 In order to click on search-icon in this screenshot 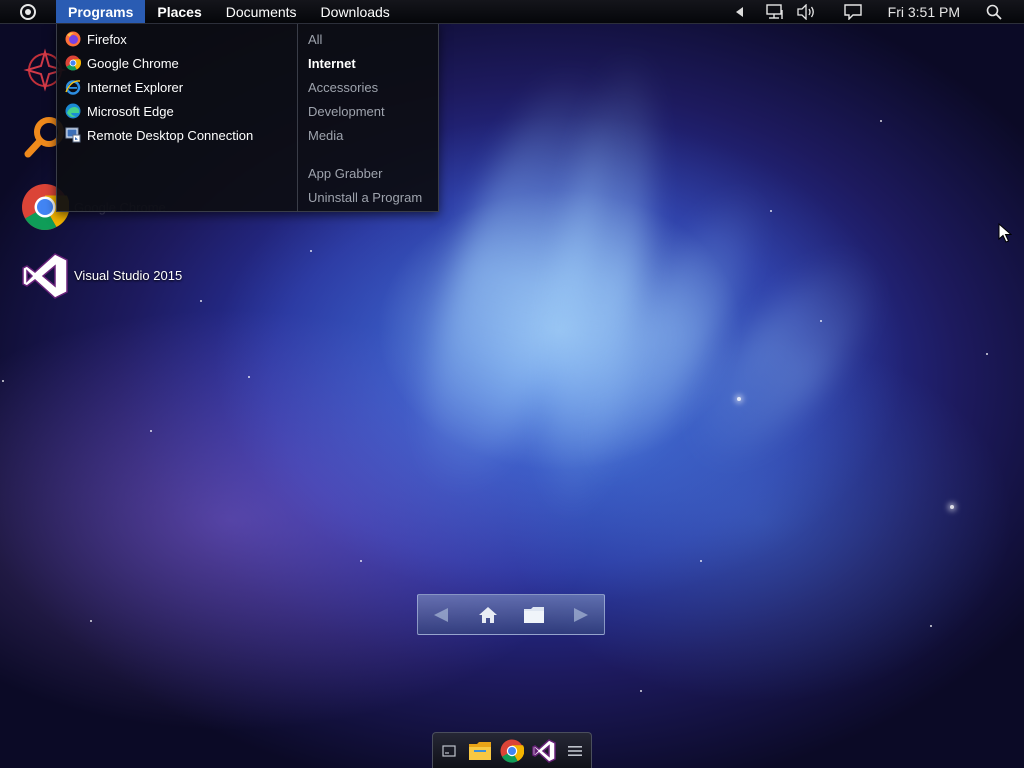, I will do `click(994, 12)`.